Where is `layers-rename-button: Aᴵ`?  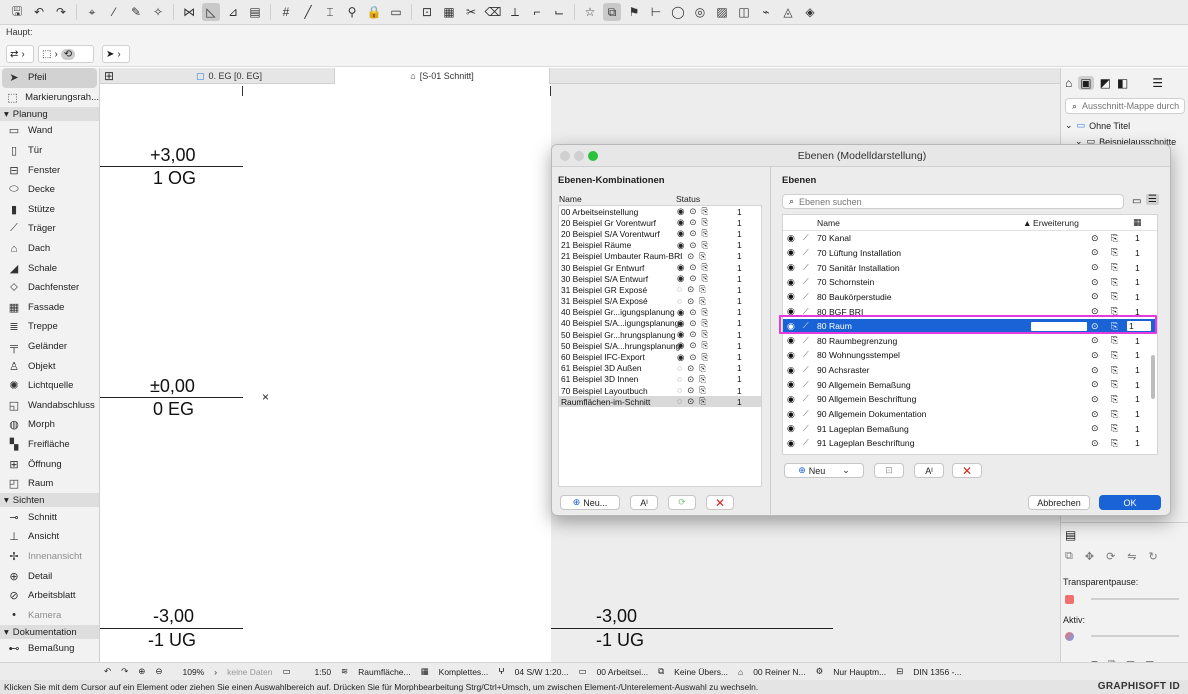 layers-rename-button: Aᴵ is located at coordinates (929, 470).